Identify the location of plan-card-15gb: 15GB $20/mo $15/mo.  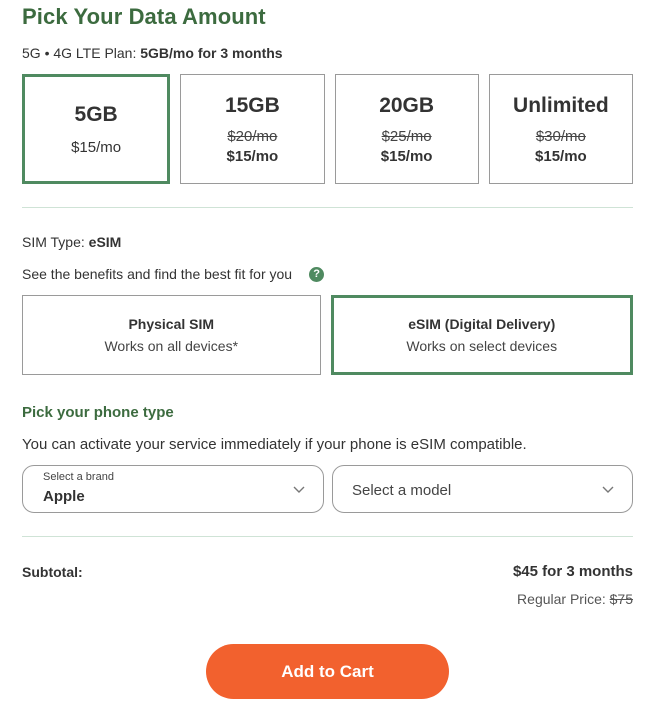
(252, 129).